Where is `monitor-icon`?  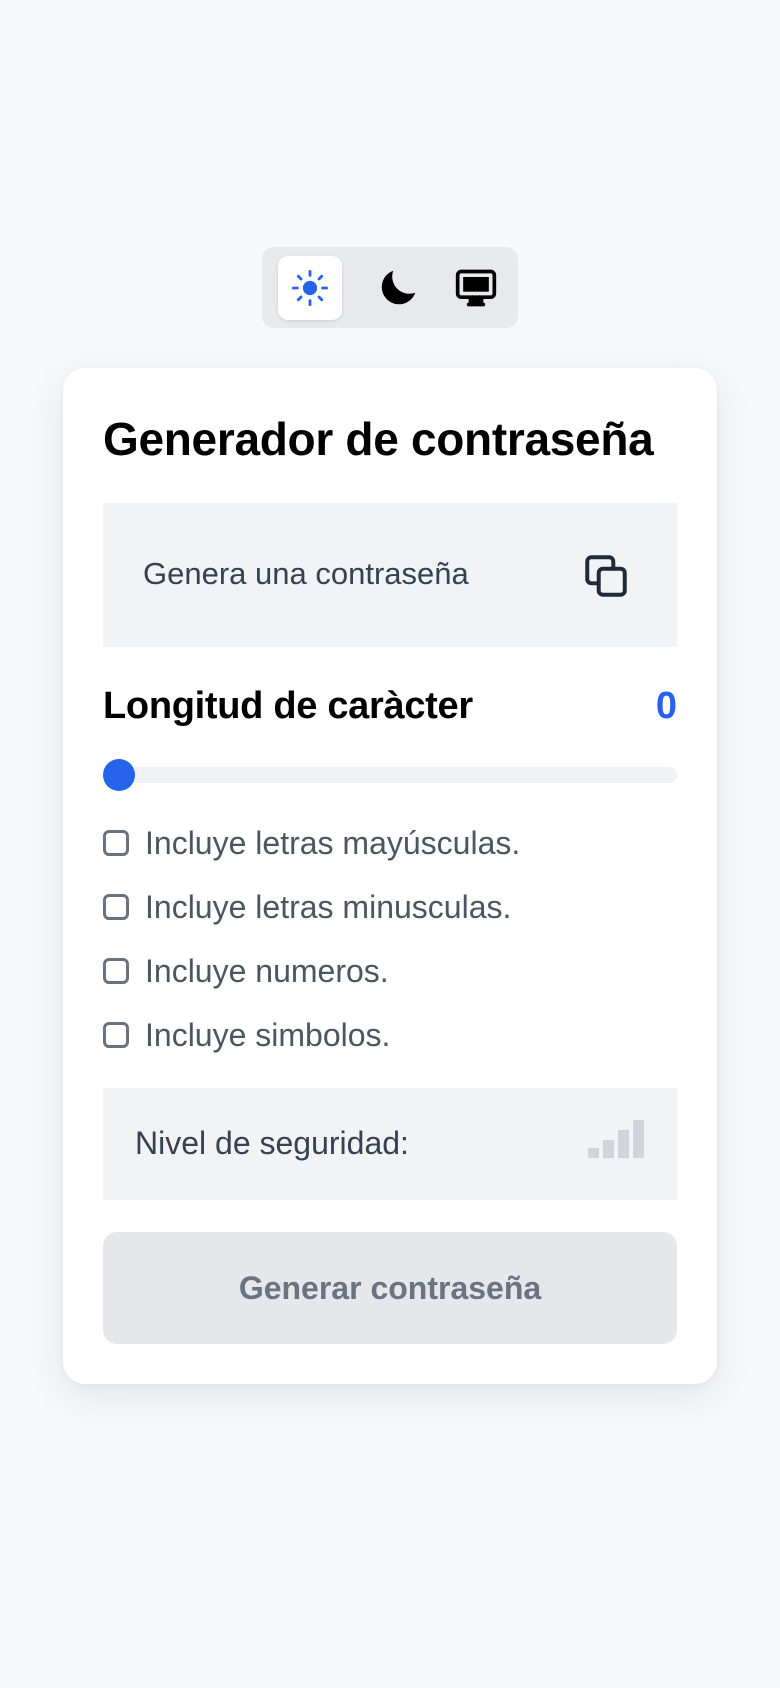 monitor-icon is located at coordinates (476, 288).